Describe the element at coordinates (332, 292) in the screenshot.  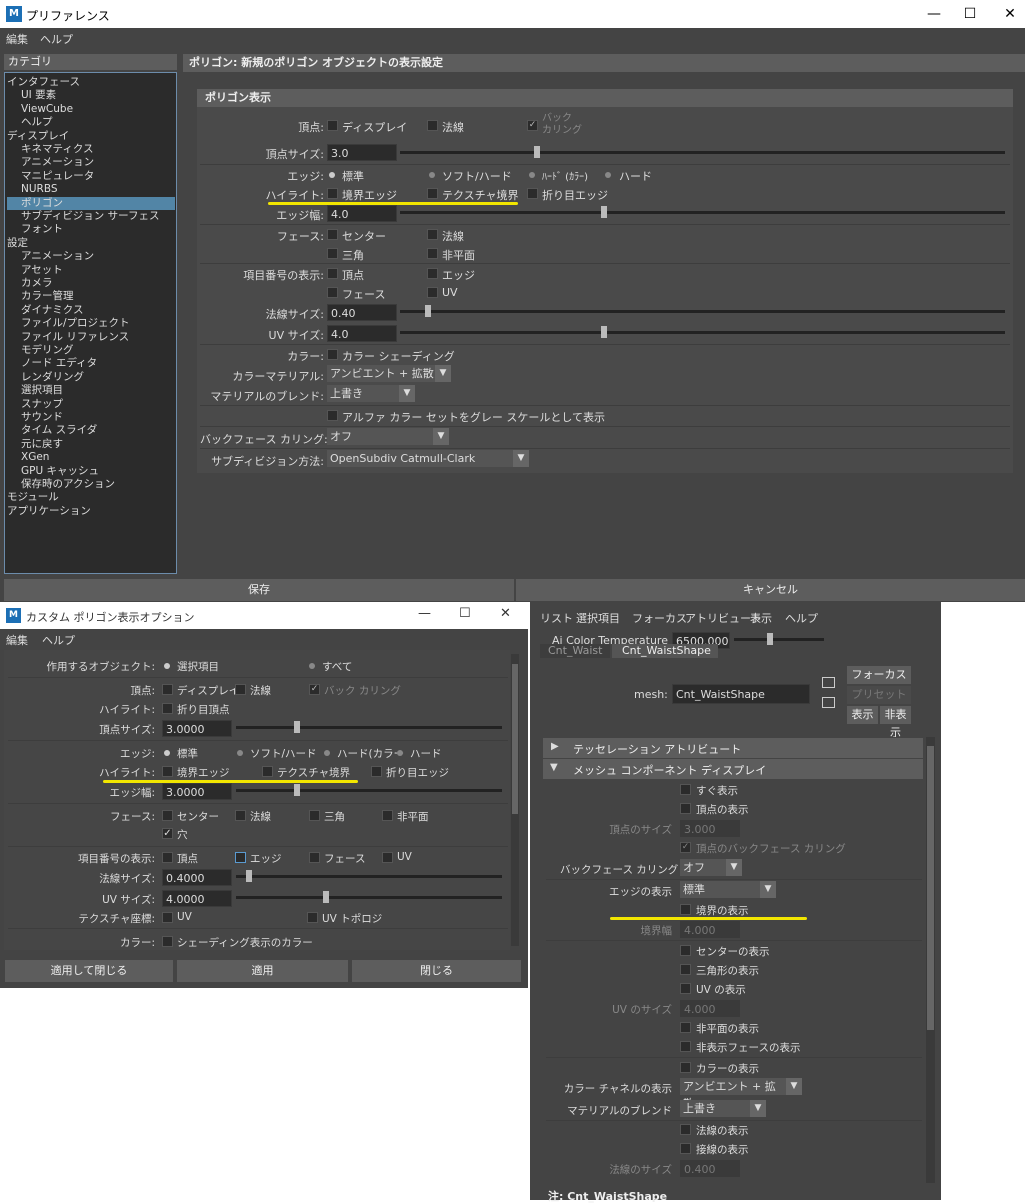
I see `item-face-checkbox` at that location.